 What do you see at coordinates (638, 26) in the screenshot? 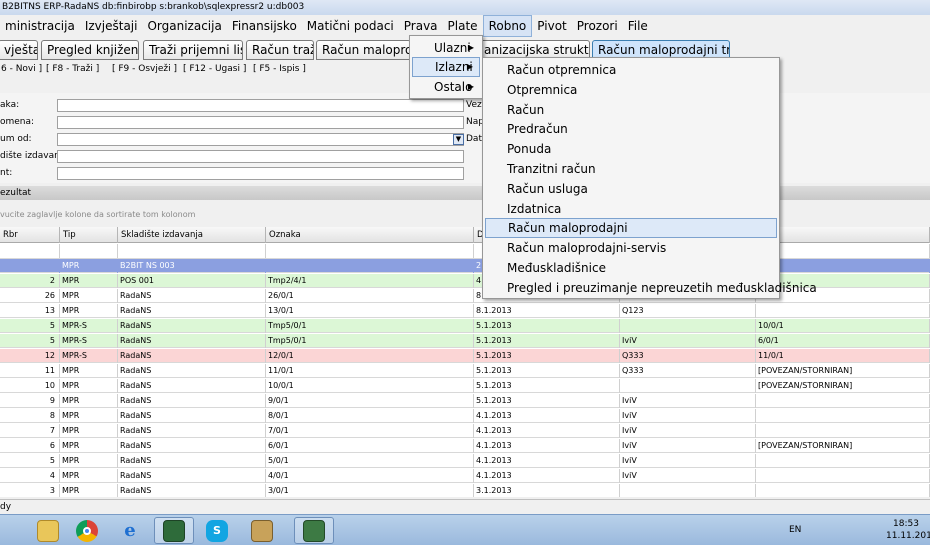
I see `menu-file: File` at bounding box center [638, 26].